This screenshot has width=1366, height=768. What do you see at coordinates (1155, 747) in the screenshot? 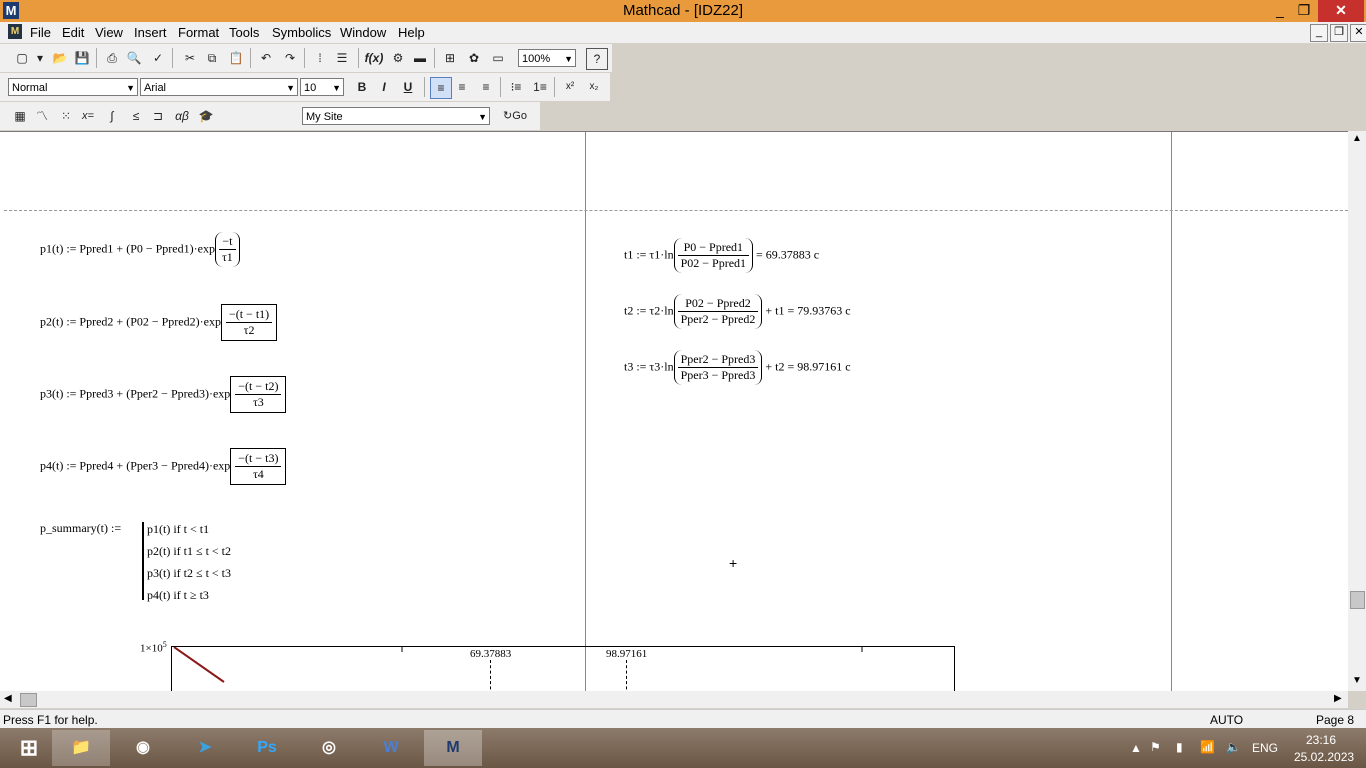
I see `flag-icon: ⚑` at bounding box center [1155, 747].